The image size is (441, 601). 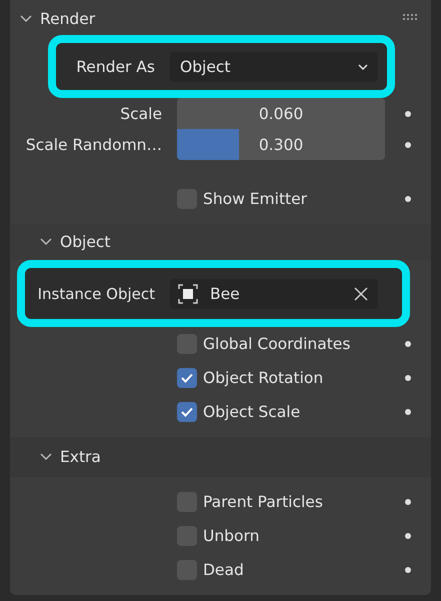 I want to click on checkbox-label: Dead, so click(x=223, y=570).